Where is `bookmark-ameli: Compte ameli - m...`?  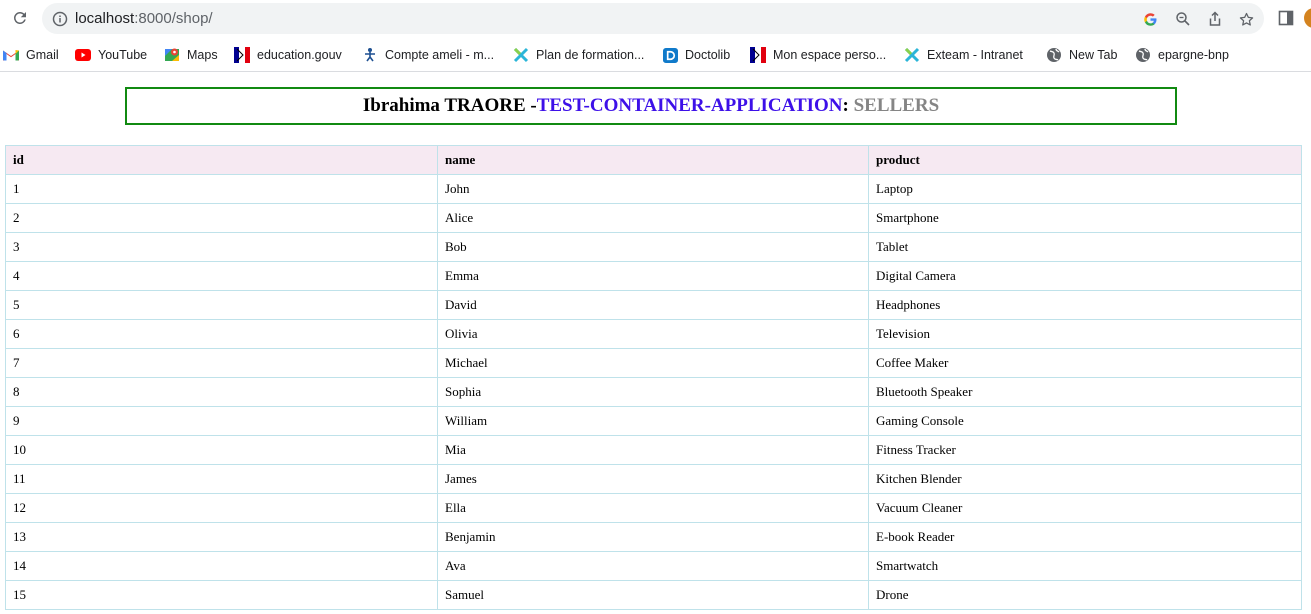
bookmark-ameli: Compte ameli - m... is located at coordinates (428, 55).